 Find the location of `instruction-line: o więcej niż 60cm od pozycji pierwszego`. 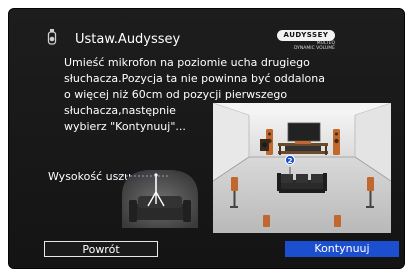

instruction-line: o więcej niż 60cm od pozycji pierwszego is located at coordinates (176, 94).